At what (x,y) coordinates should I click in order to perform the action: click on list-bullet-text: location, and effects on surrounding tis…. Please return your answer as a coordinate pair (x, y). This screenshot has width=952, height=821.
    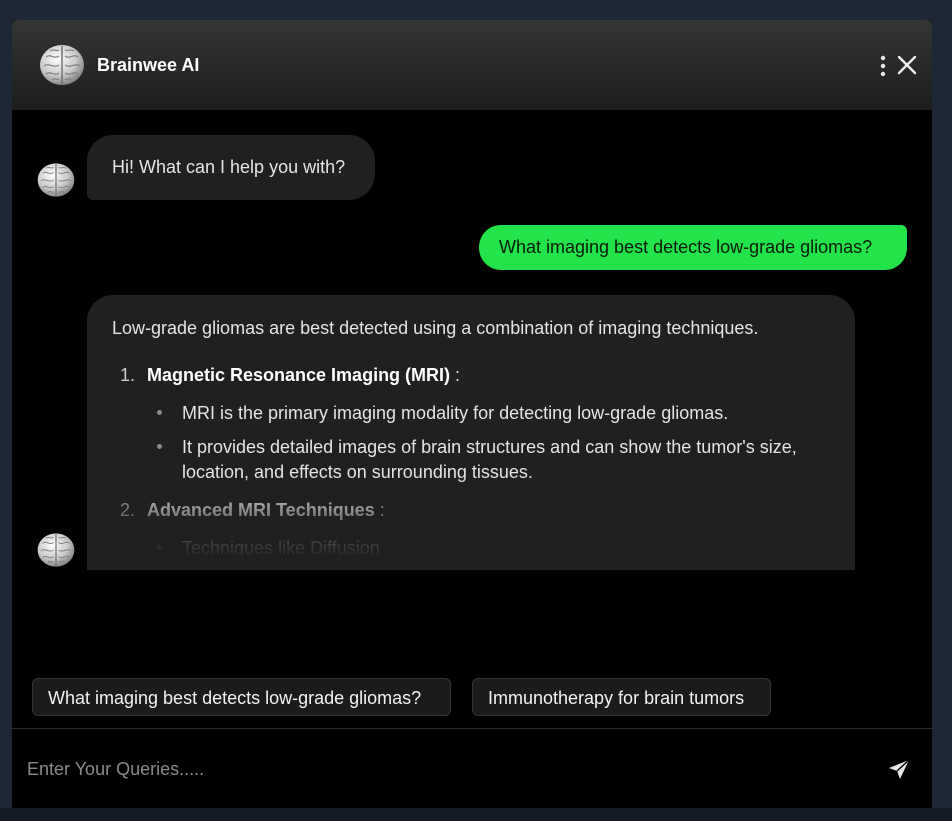
    Looking at the image, I should click on (357, 472).